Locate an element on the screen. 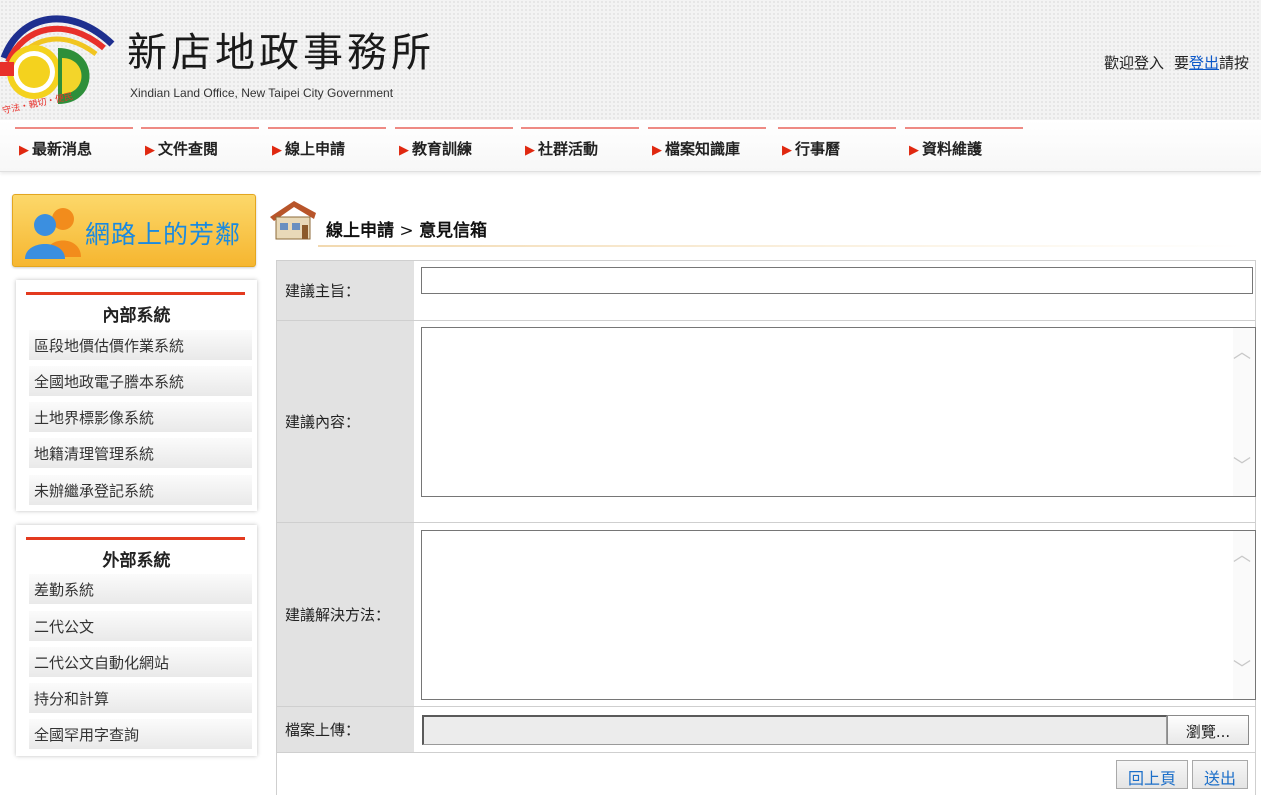  logout-link: 登出 is located at coordinates (1204, 63).